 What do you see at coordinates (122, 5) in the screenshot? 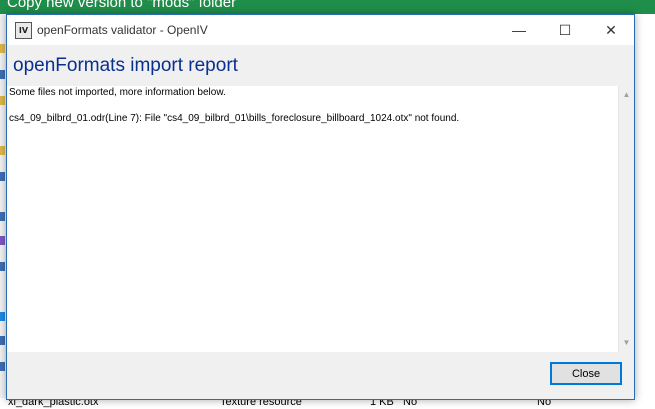
I see `background-banner-text: Copy new version to "mods" folder` at bounding box center [122, 5].